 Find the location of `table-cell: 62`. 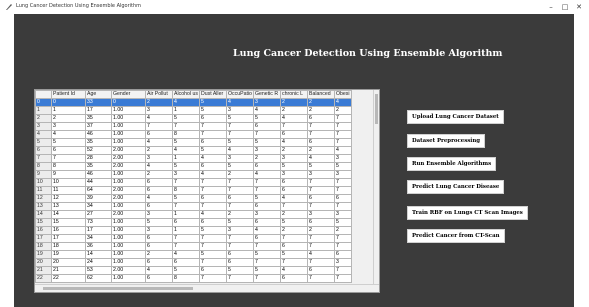

table-cell: 62 is located at coordinates (98, 278).